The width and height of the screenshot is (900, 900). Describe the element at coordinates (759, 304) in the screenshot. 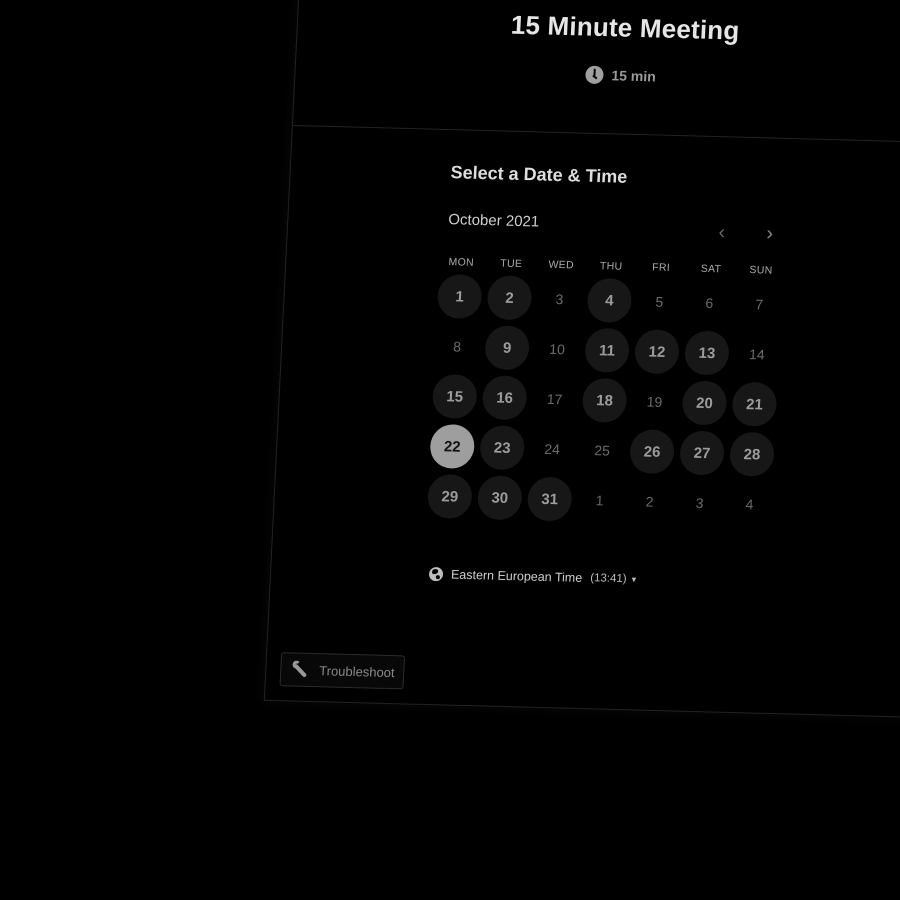

I see `calendar-day: 7` at that location.